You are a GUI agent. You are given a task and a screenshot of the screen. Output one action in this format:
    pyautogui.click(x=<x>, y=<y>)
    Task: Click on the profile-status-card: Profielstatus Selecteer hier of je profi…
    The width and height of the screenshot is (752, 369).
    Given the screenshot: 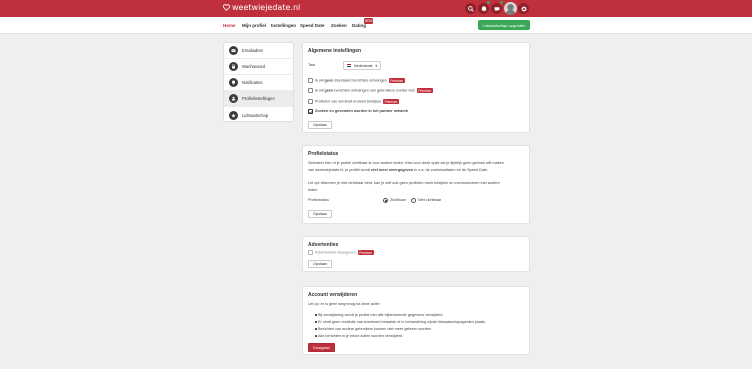 What is the action you would take?
    pyautogui.click(x=416, y=184)
    